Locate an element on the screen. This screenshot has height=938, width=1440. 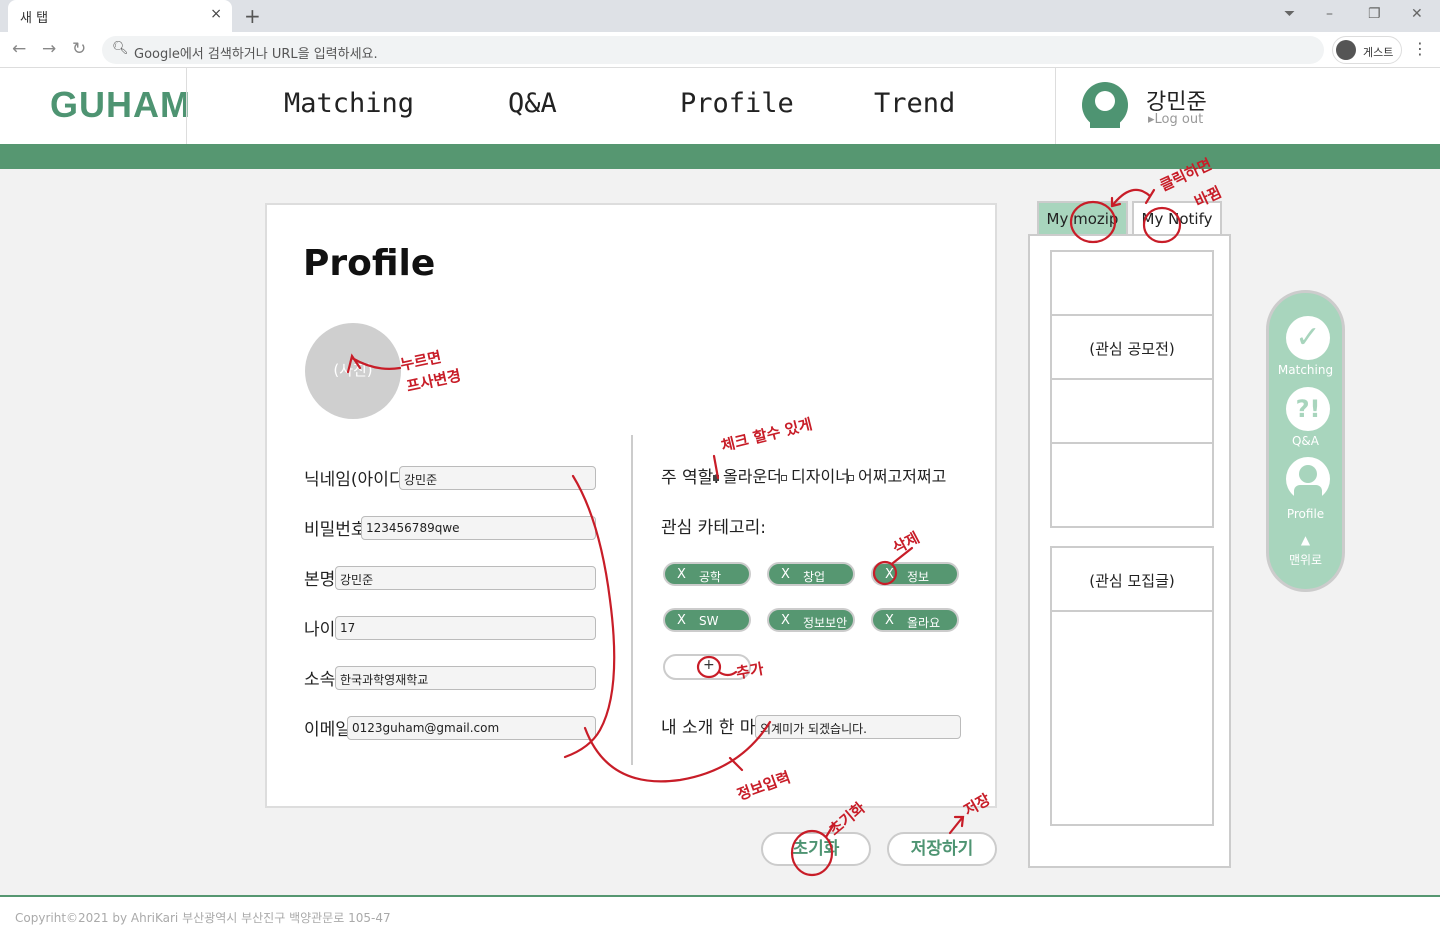
interest-post-list: (관심 모집글) is located at coordinates (1132, 686).